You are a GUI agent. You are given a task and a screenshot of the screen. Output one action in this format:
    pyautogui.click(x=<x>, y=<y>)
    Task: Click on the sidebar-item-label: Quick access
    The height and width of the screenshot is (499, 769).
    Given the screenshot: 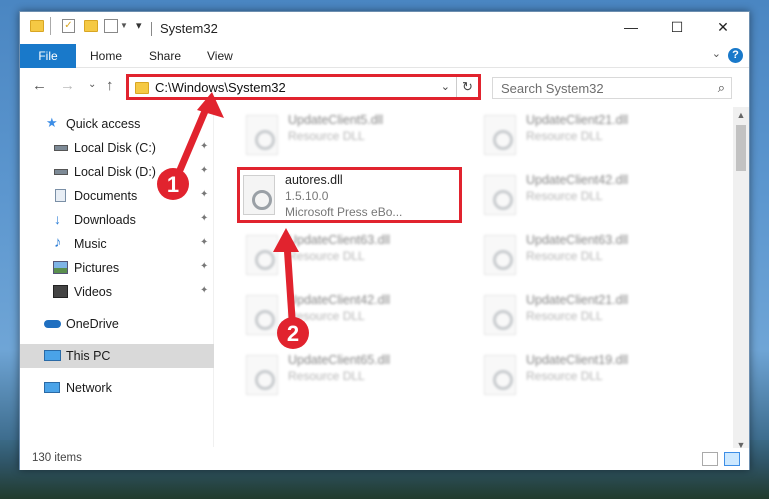 What is the action you would take?
    pyautogui.click(x=103, y=124)
    